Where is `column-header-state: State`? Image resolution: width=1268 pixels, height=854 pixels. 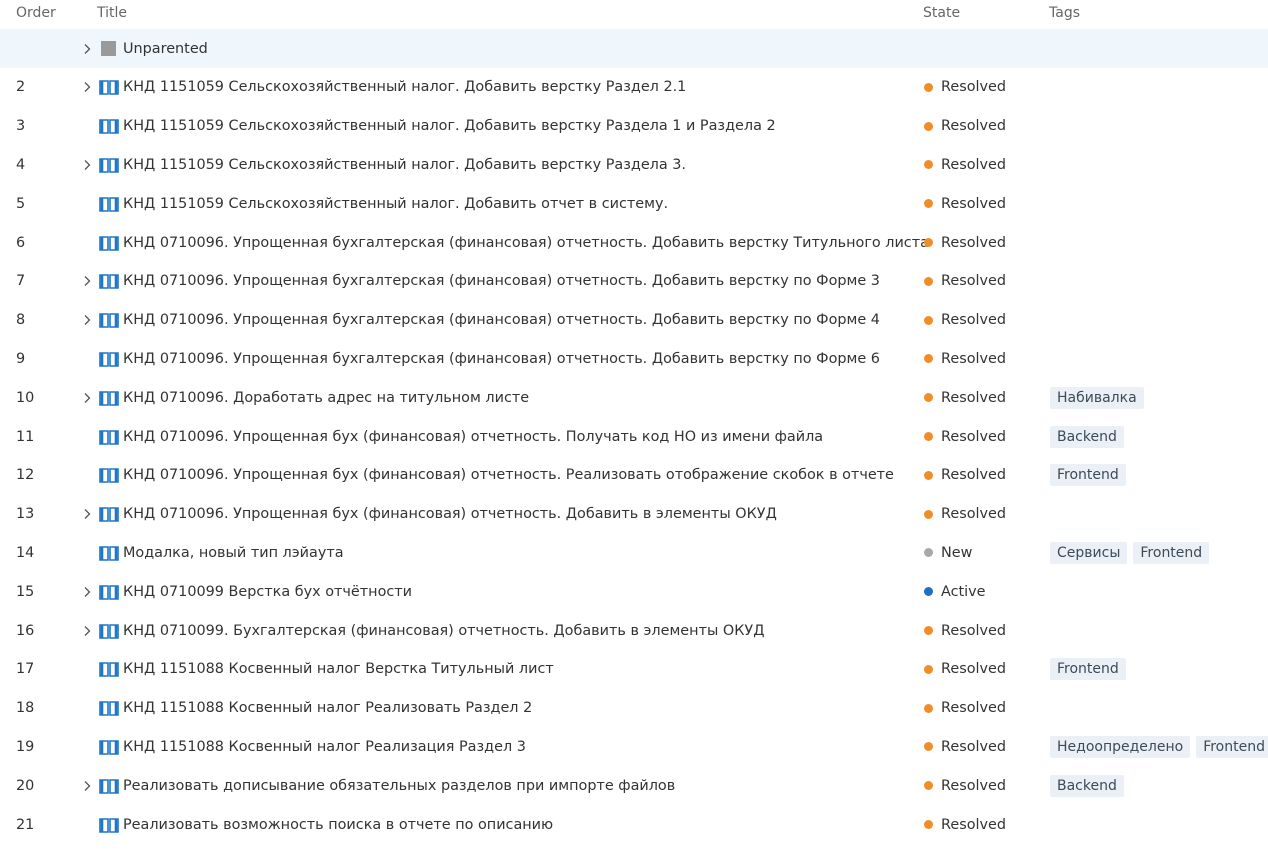 column-header-state: State is located at coordinates (941, 13).